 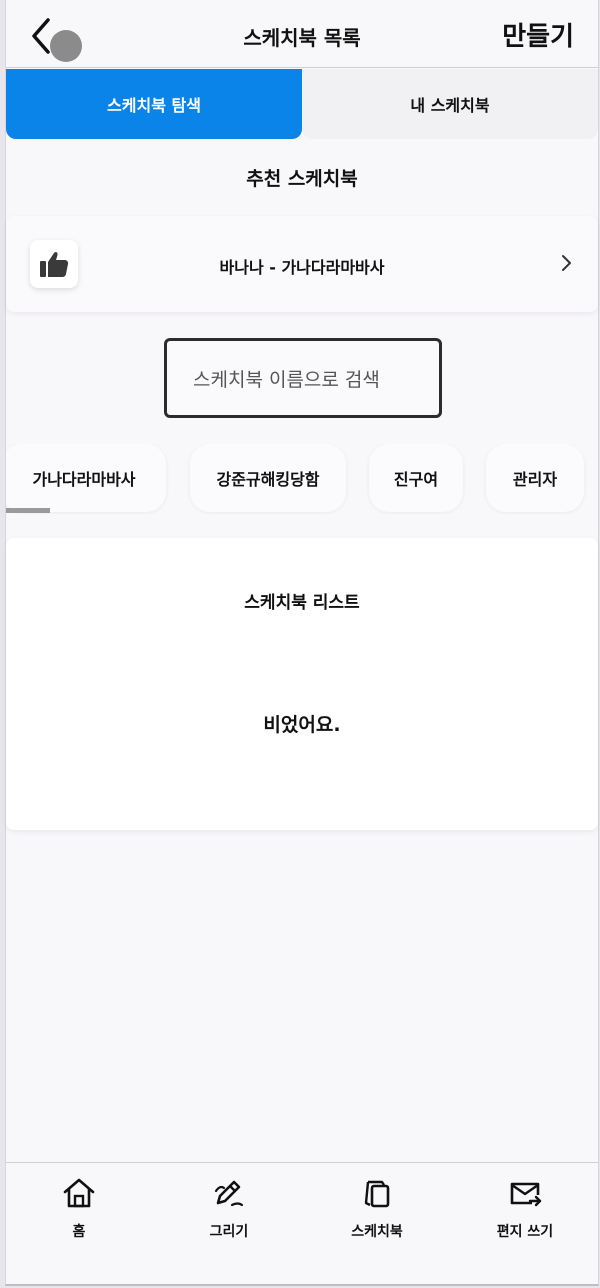 I want to click on chip-item: 진구여, so click(x=416, y=478).